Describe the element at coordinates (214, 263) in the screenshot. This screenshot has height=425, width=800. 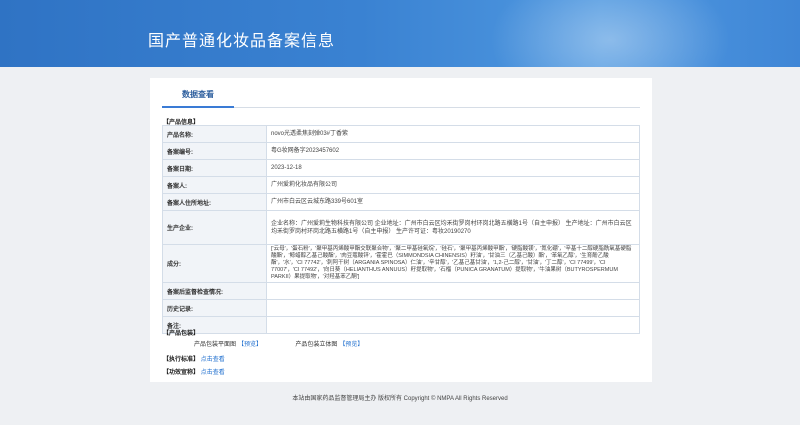
I see `row-label: 成分:` at that location.